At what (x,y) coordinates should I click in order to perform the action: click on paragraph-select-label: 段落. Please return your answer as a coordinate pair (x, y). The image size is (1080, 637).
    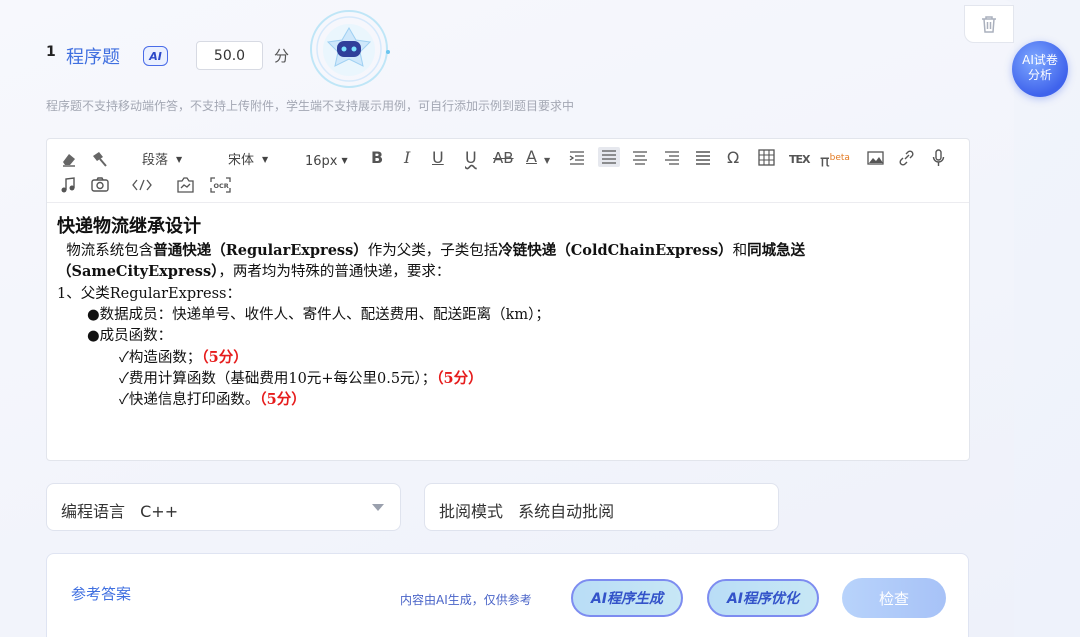
    Looking at the image, I should click on (155, 160).